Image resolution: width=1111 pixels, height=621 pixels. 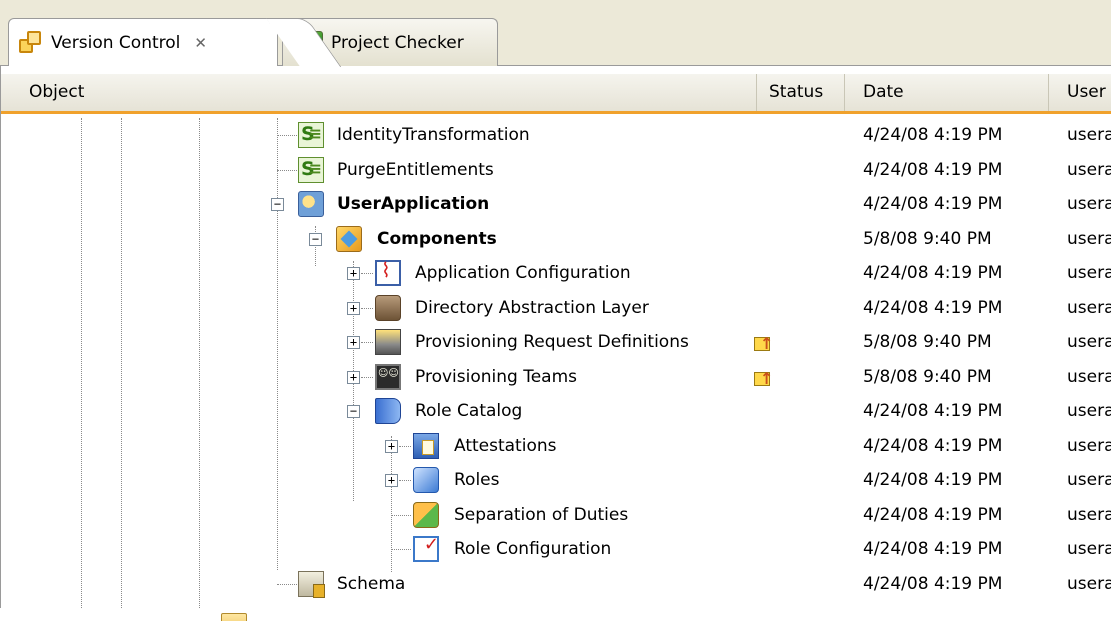 I want to click on table-row, so click(x=556, y=611).